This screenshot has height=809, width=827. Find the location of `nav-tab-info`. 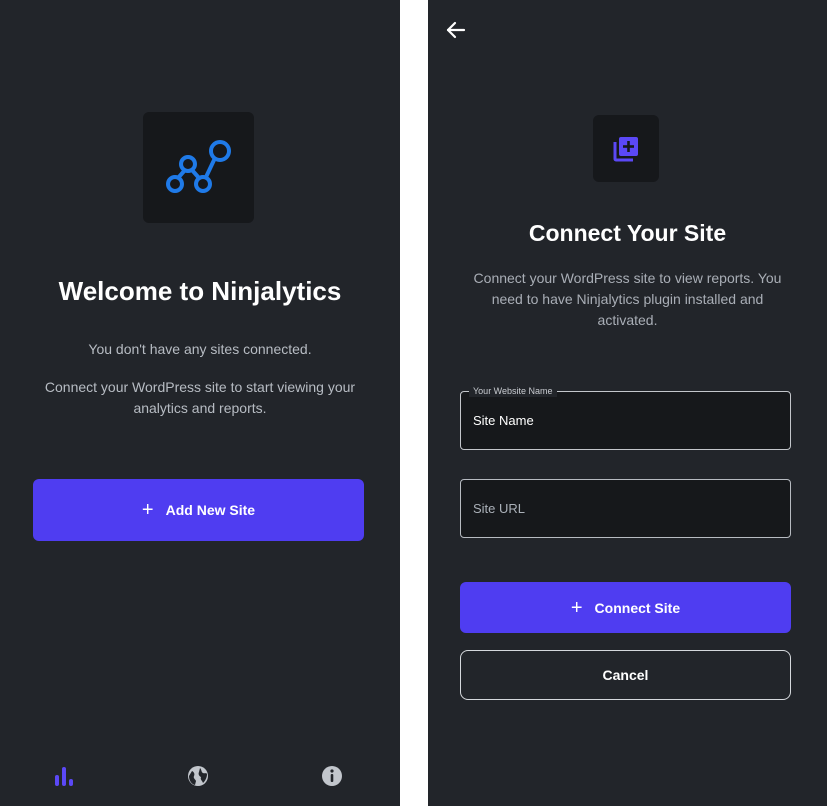

nav-tab-info is located at coordinates (332, 776).